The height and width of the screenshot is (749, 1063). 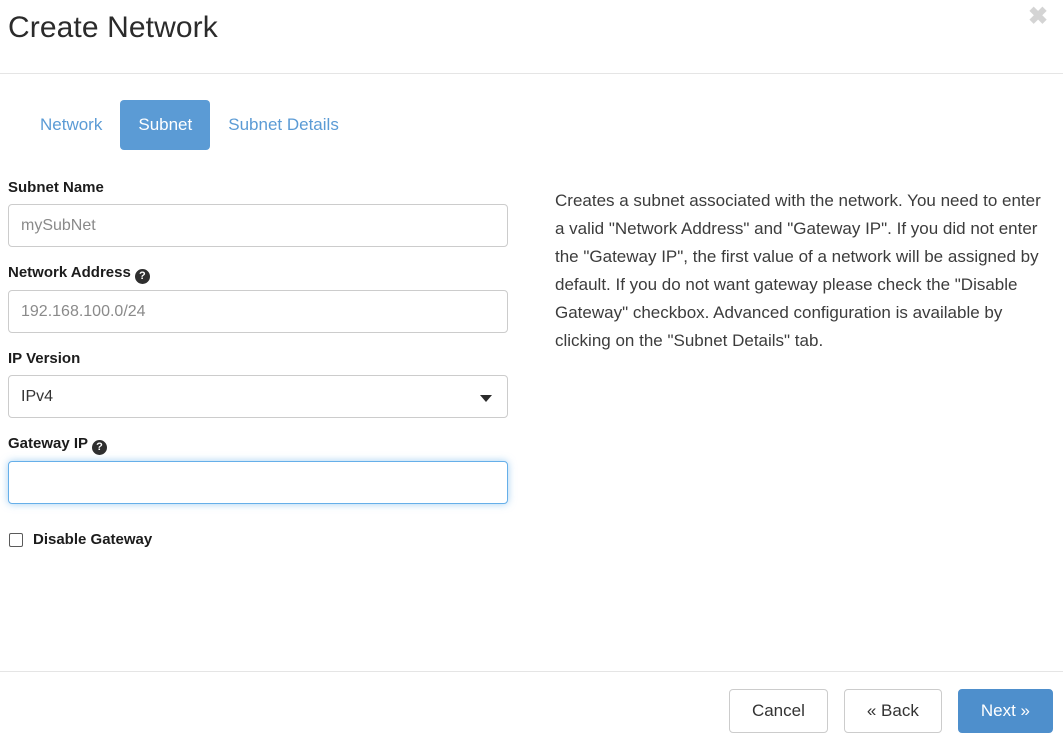 I want to click on network-address-label: Network Address?, so click(x=258, y=273).